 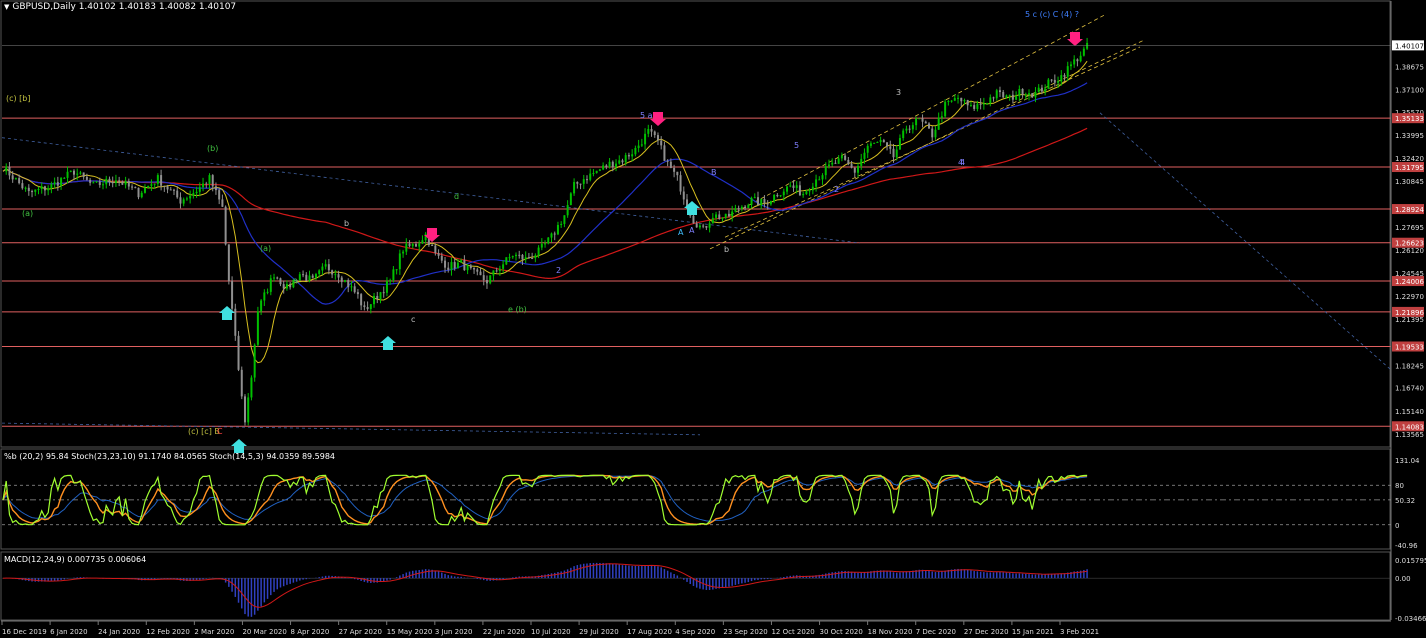 What do you see at coordinates (917, 115) in the screenshot?
I see `channel-upper` at bounding box center [917, 115].